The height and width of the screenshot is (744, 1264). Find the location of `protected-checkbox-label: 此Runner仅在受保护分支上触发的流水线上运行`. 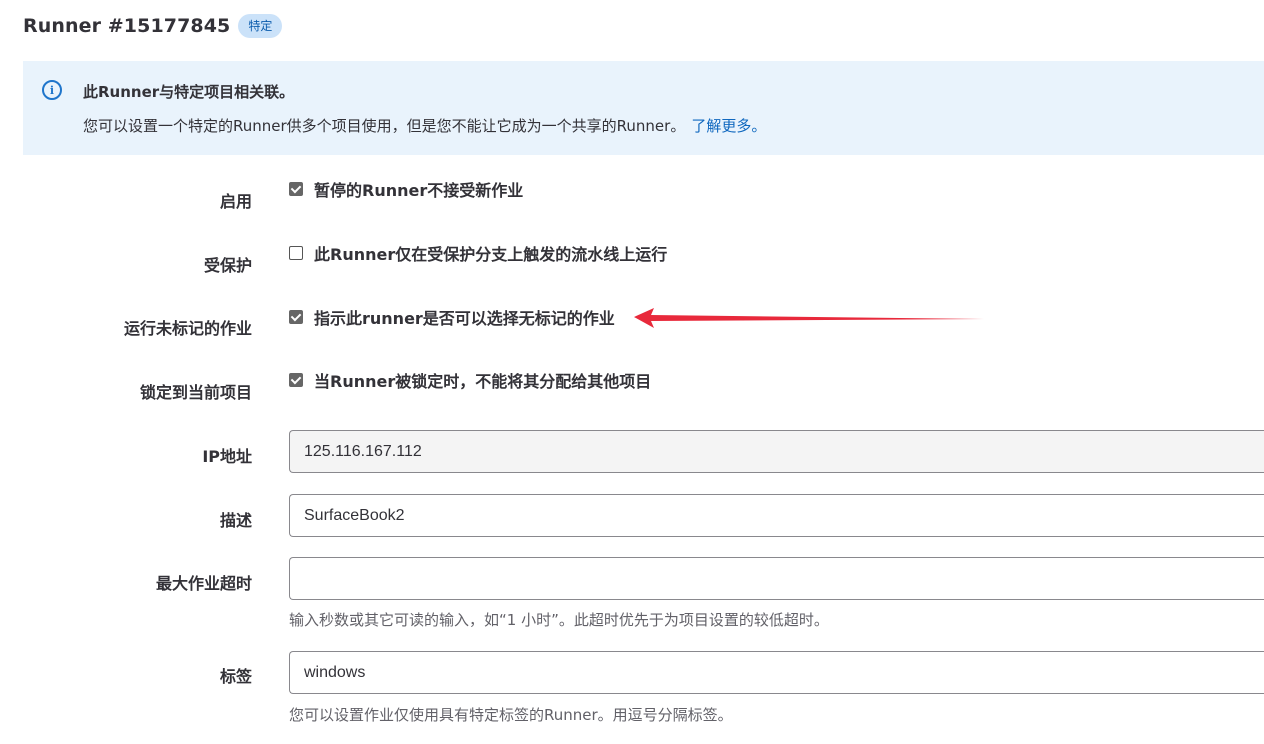

protected-checkbox-label: 此Runner仅在受保护分支上触发的流水线上运行 is located at coordinates (490, 253).